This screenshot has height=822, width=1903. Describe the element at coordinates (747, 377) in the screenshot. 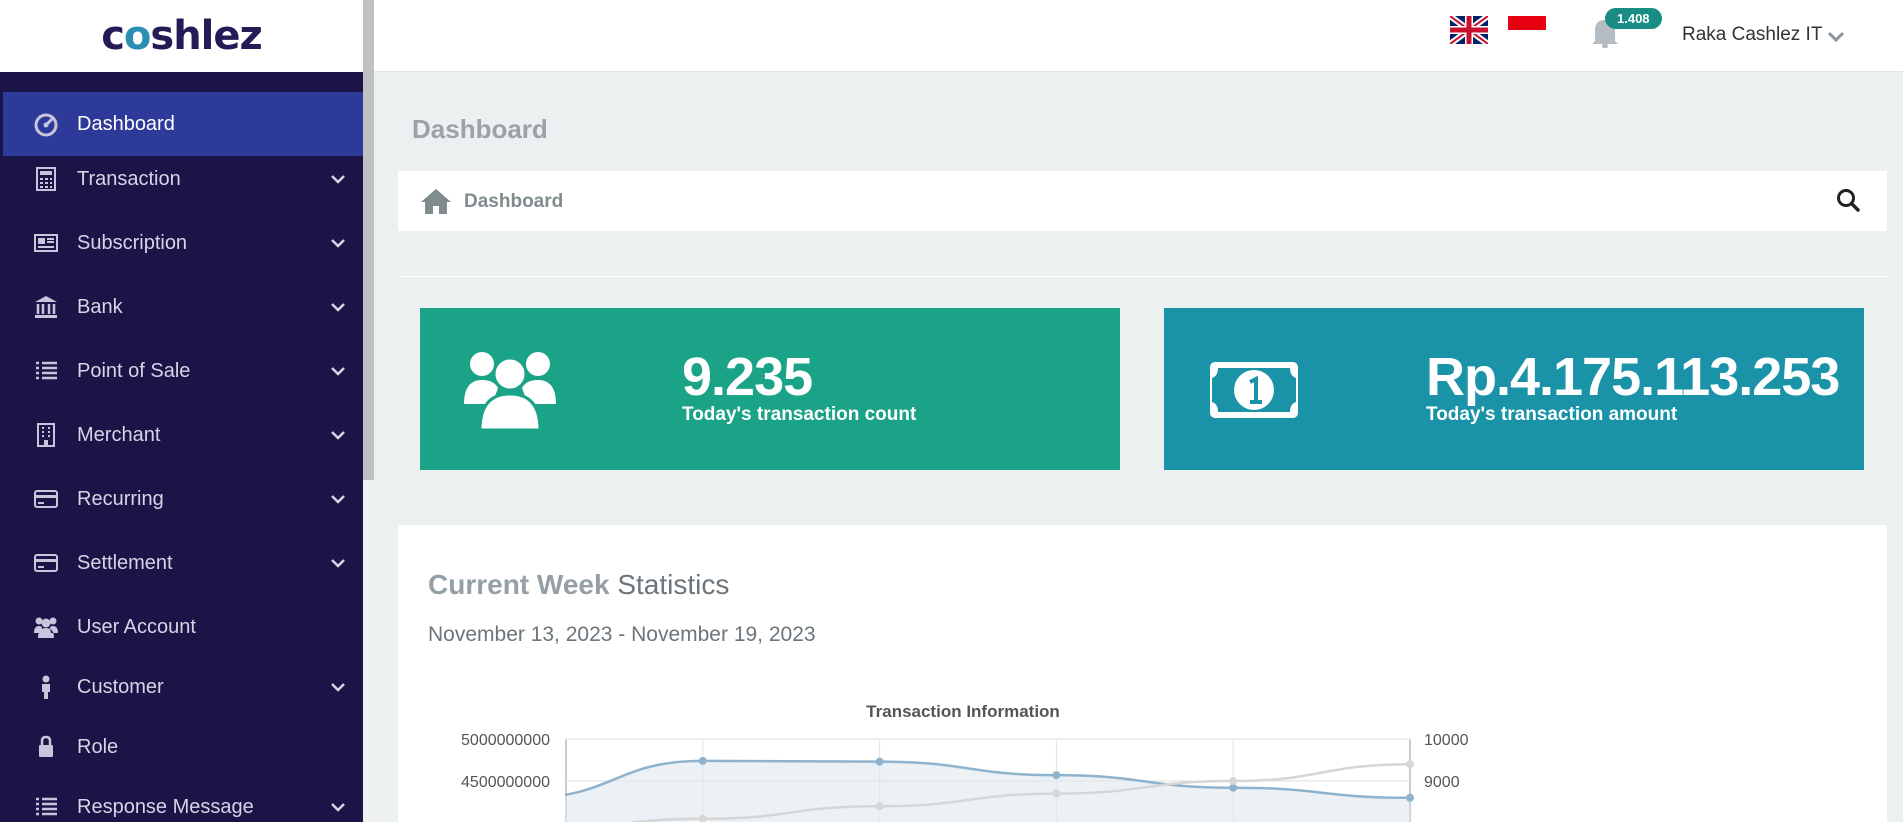

I see `transaction-count-value: 9.235` at that location.